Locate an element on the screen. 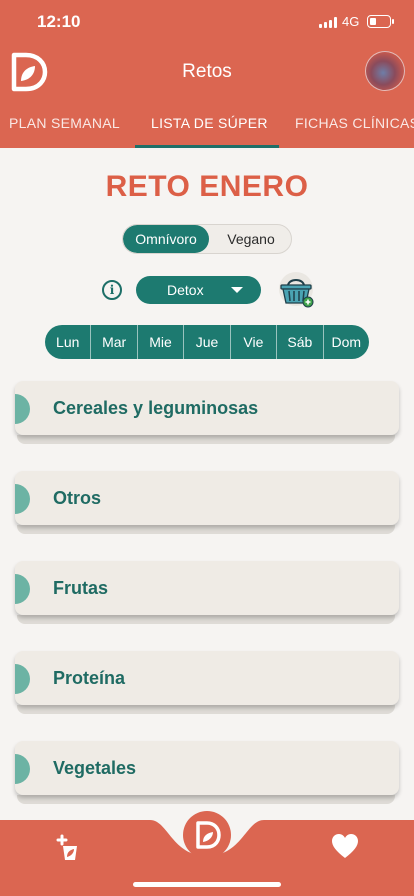 The height and width of the screenshot is (896, 414). diet-option-vegano: Vegano is located at coordinates (250, 239).